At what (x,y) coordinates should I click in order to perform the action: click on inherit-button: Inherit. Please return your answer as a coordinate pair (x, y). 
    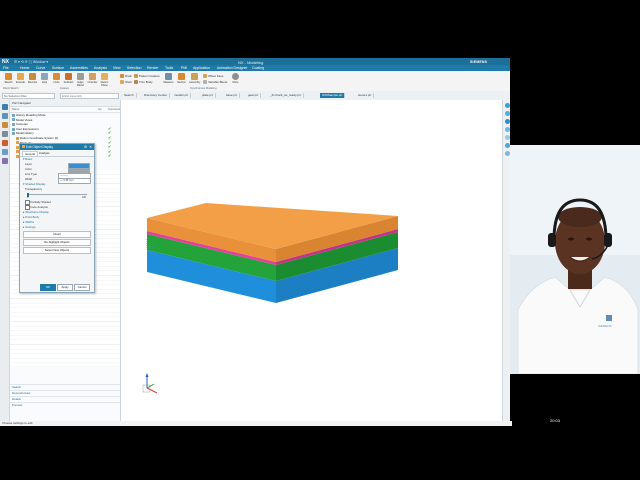
    Looking at the image, I should click on (57, 234).